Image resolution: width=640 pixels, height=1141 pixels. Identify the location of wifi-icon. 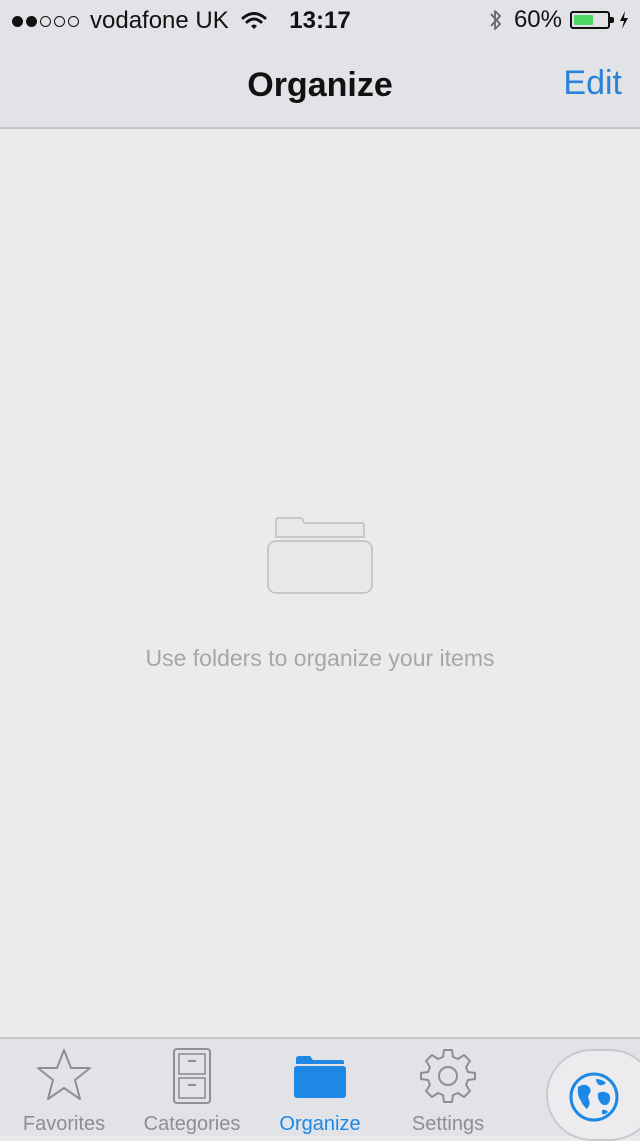
(254, 20).